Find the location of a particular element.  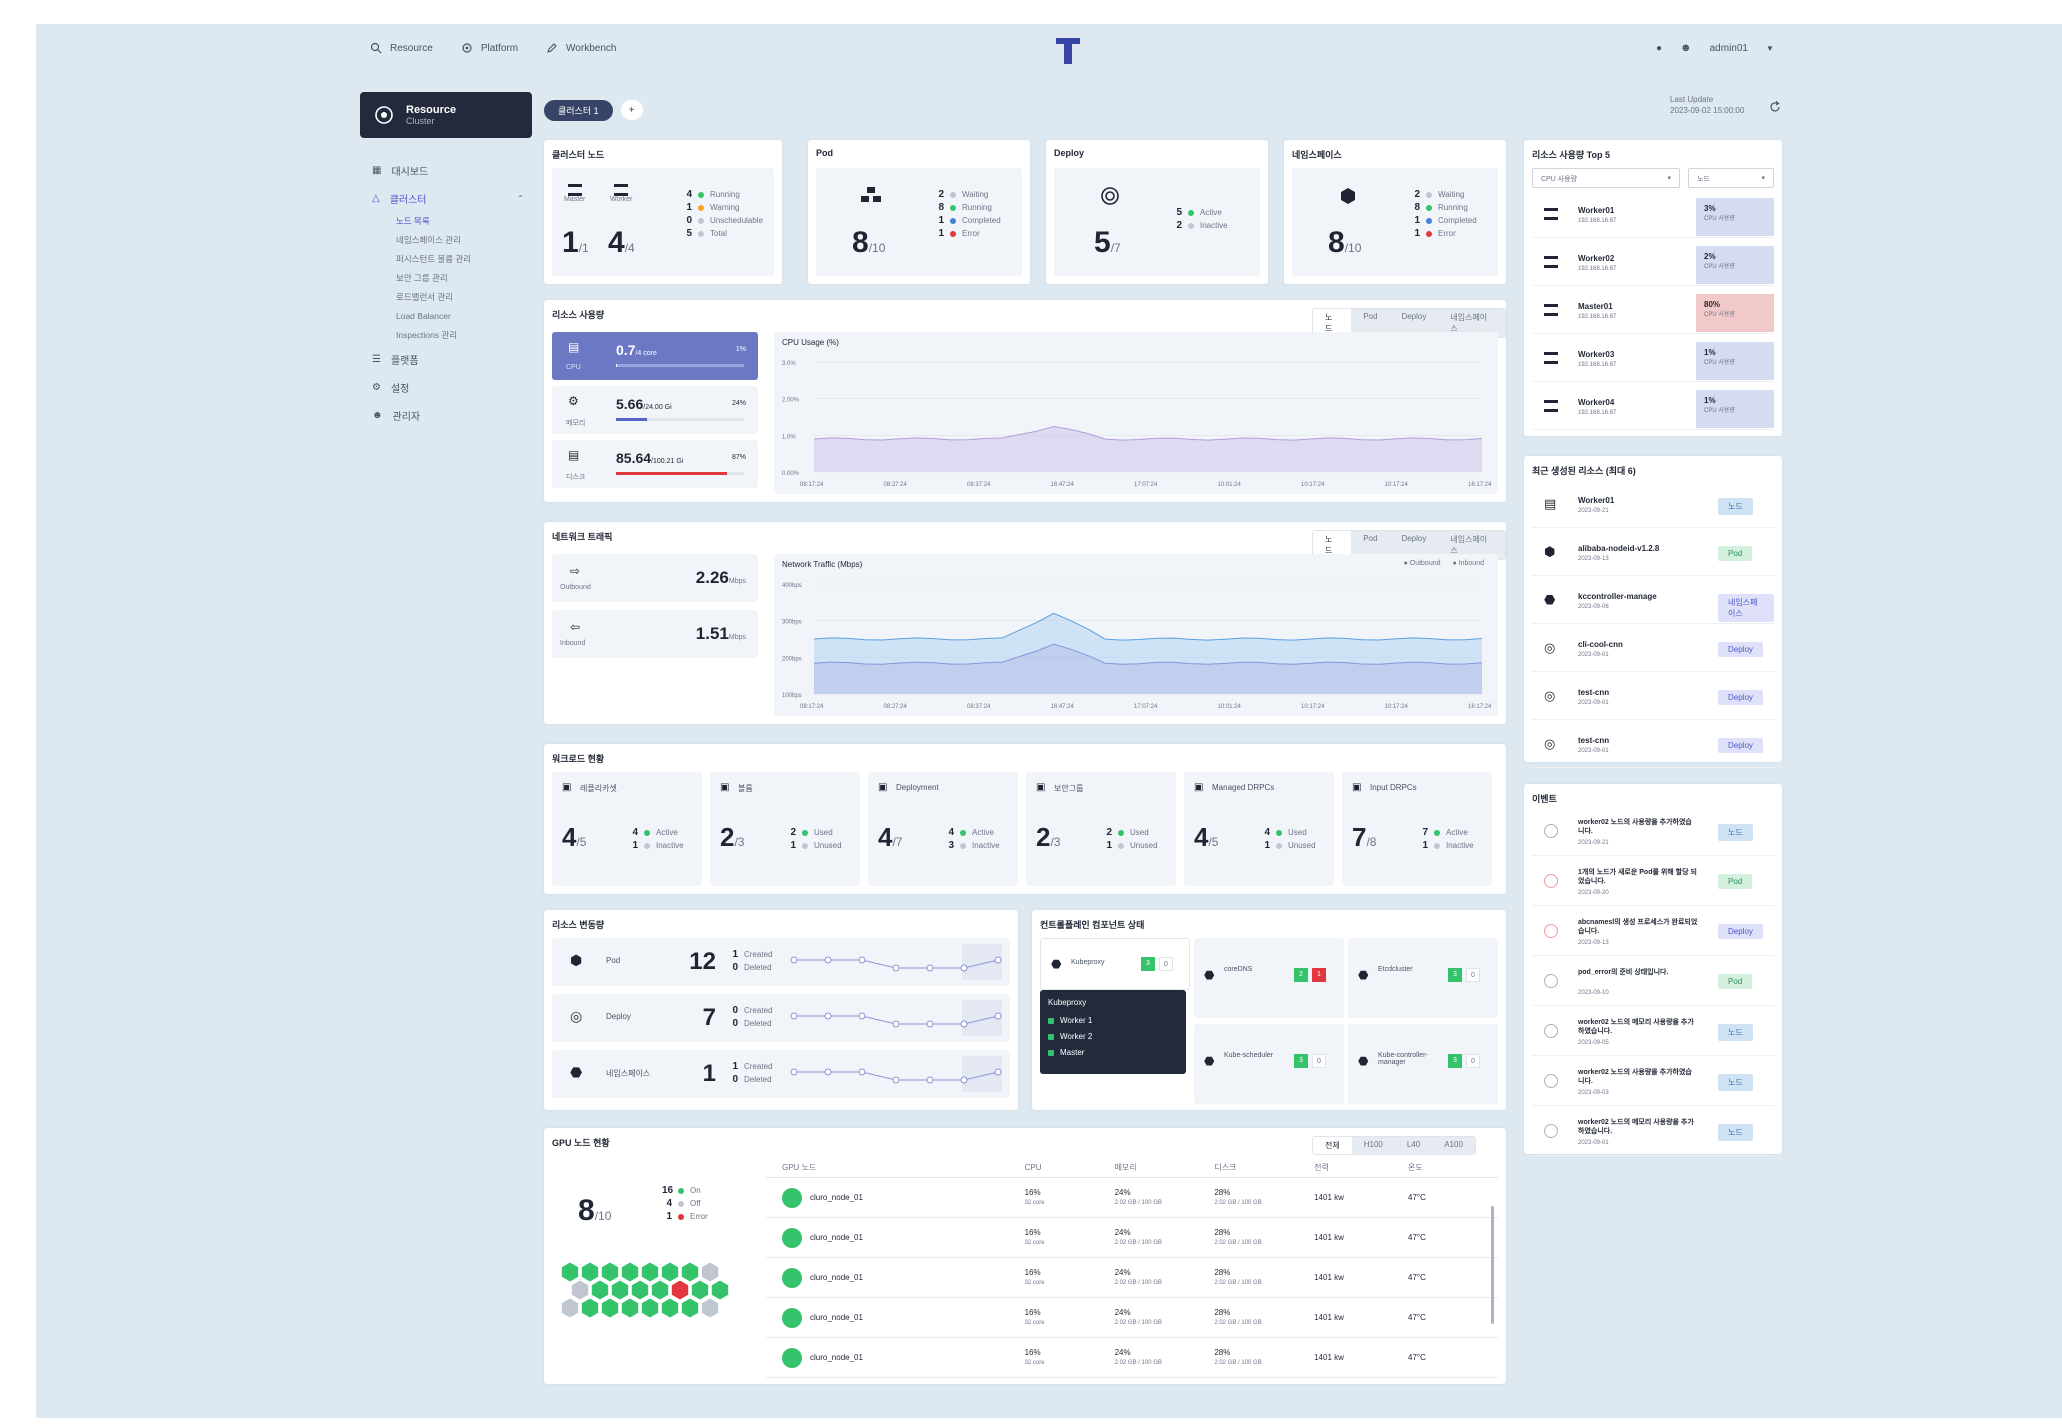

column-header: 메모리 is located at coordinates (1165, 1167).